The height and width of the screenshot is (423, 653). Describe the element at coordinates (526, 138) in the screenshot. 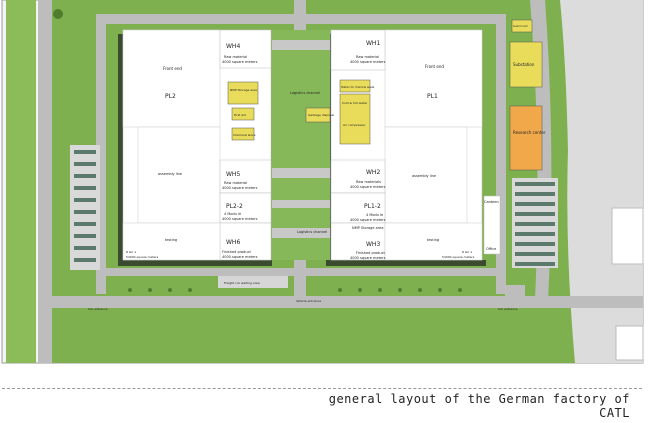

I see `research-center-building` at that location.